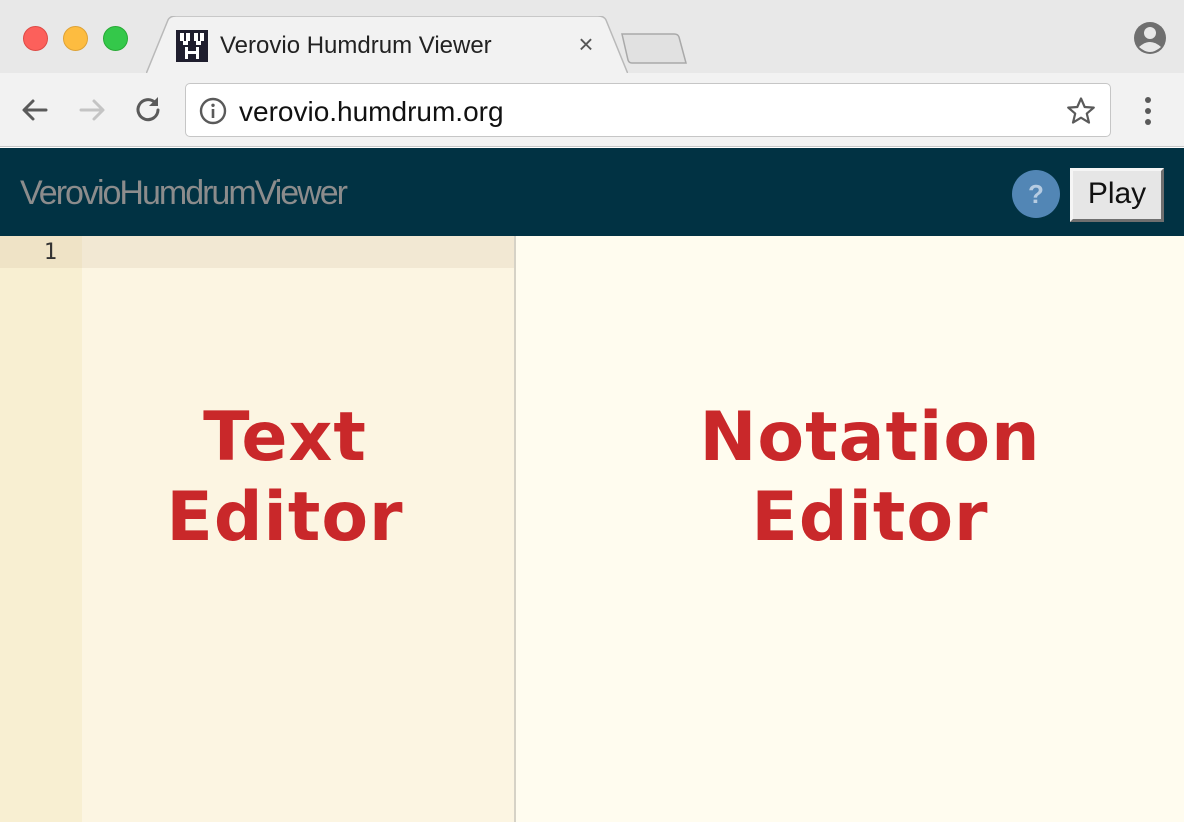 The height and width of the screenshot is (822, 1184). I want to click on line-number-gutter, so click(41, 529).